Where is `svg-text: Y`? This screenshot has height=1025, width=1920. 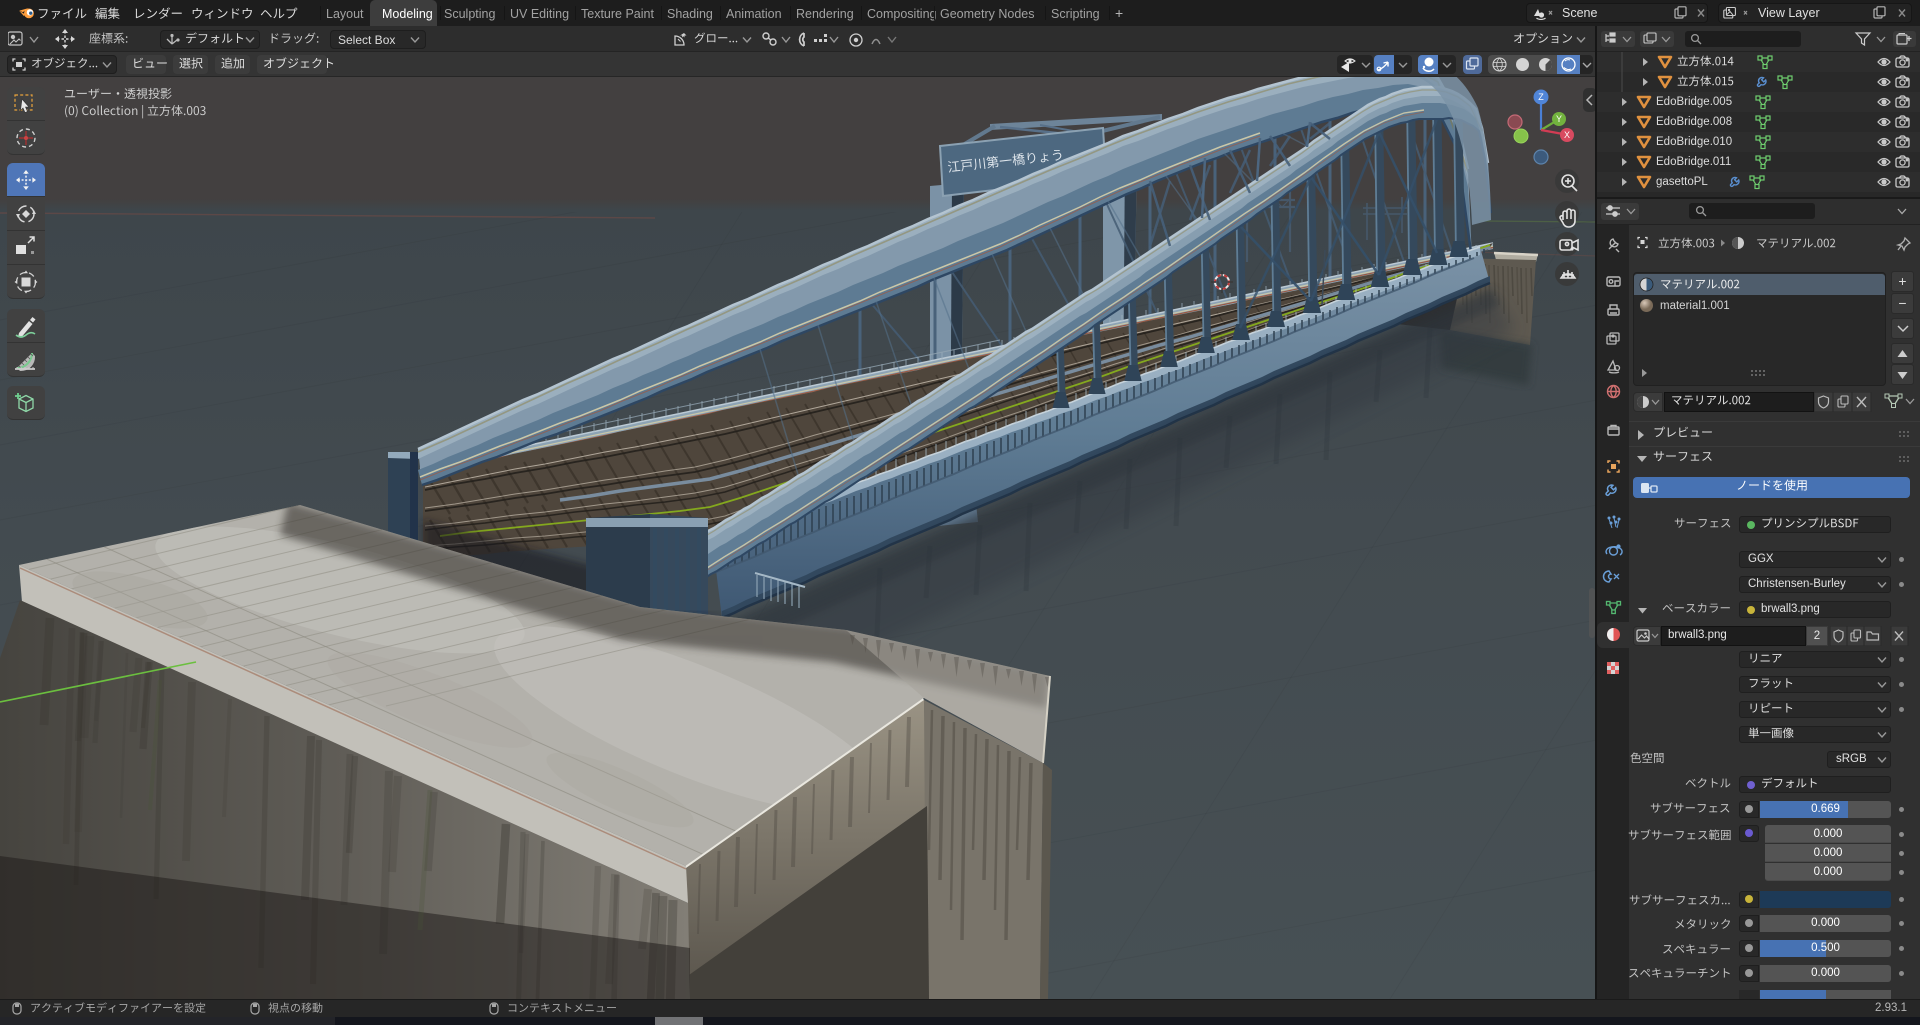
svg-text: Y is located at coordinates (1559, 119).